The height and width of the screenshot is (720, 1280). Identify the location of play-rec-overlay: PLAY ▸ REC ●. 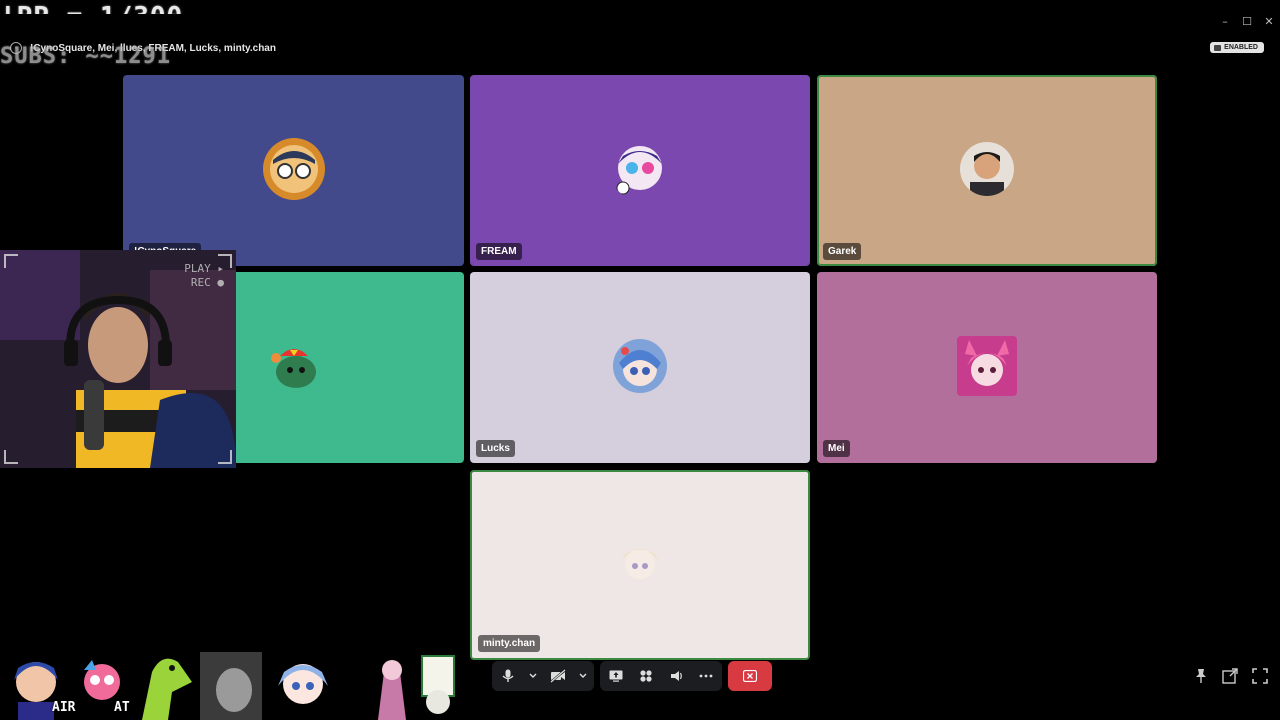
(204, 276).